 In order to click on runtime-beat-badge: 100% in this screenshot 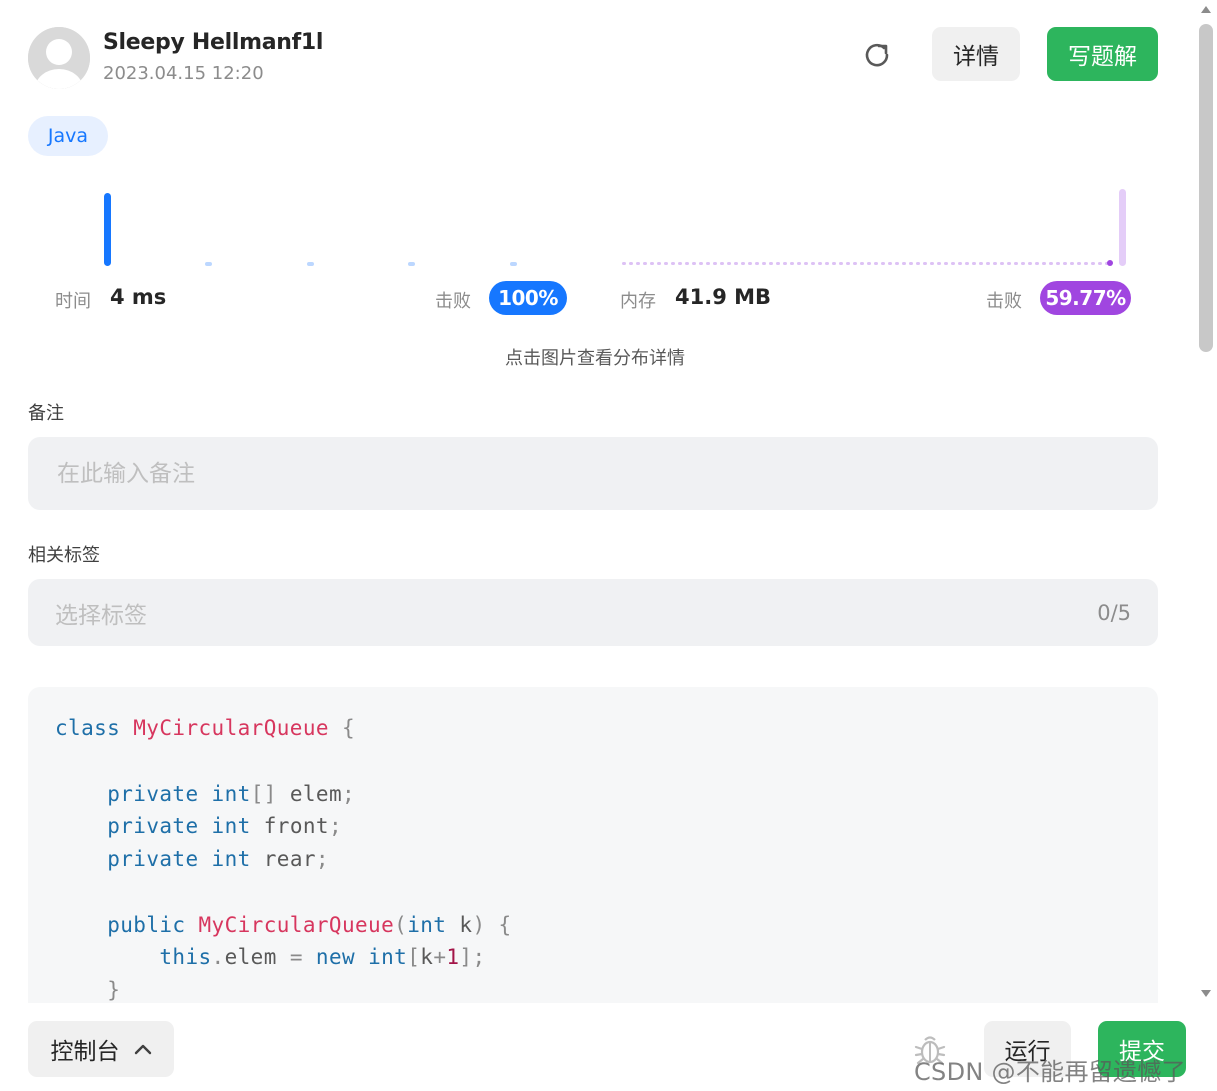, I will do `click(528, 298)`.